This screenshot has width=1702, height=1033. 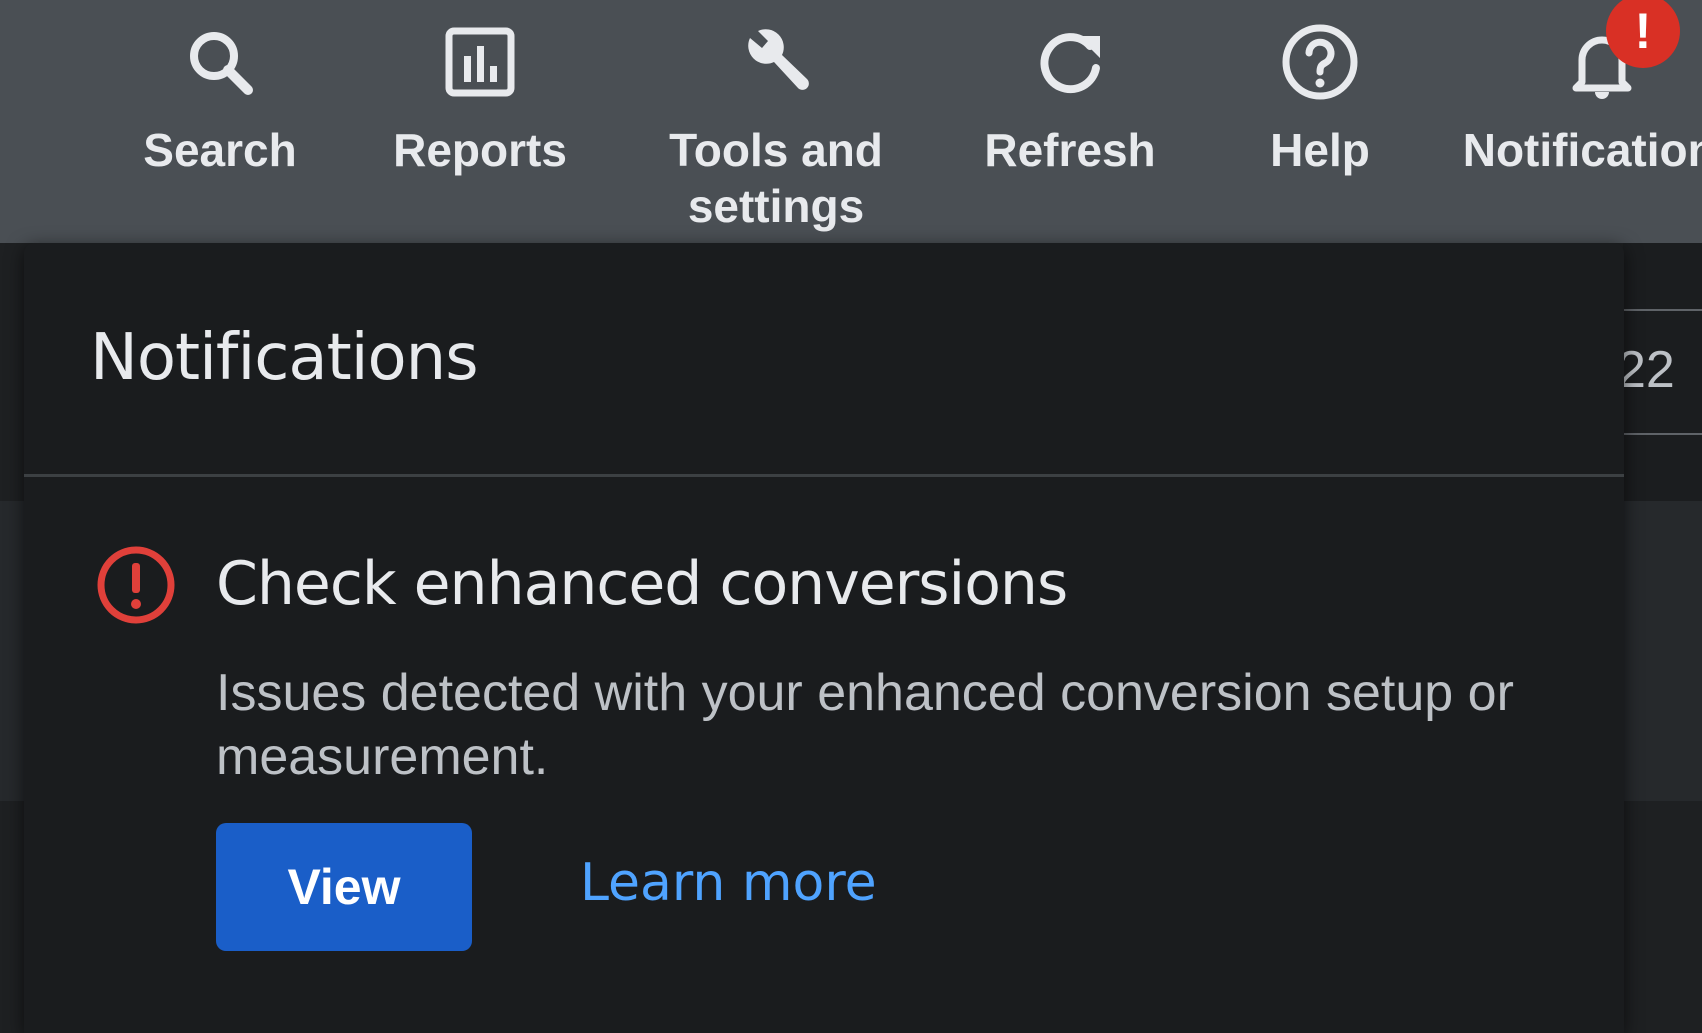 I want to click on error-circle-icon, so click(x=136, y=585).